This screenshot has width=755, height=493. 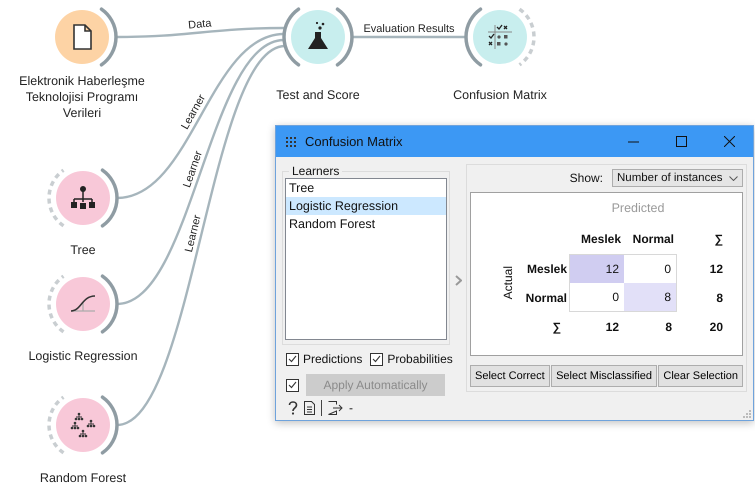 I want to click on help-icon, so click(x=293, y=408).